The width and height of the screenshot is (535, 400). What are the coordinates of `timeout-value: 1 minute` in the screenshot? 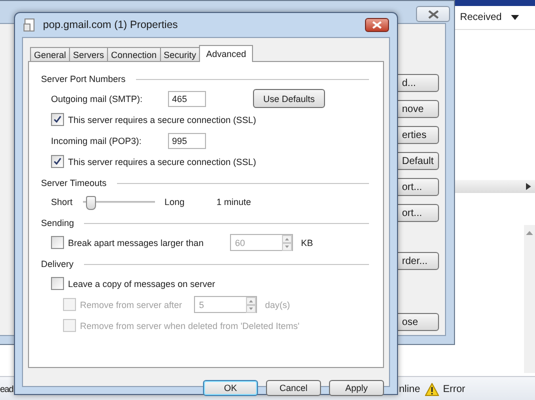 It's located at (234, 202).